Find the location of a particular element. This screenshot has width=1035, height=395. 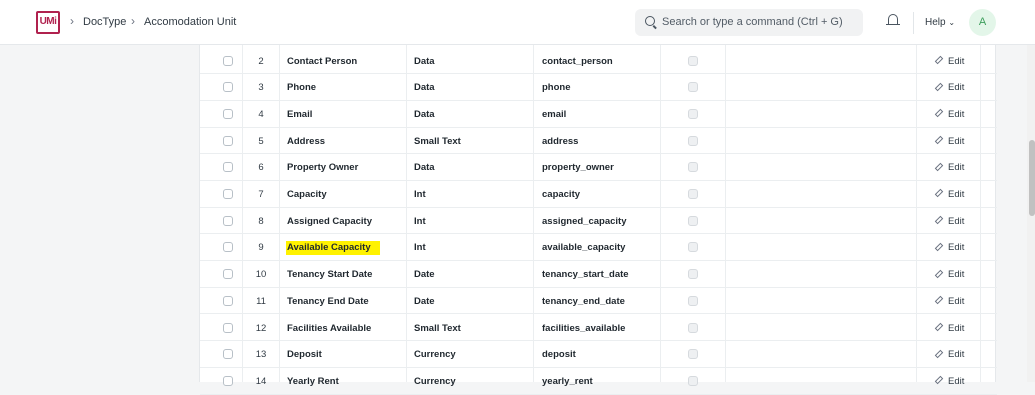

field-label: Assigned Capacity is located at coordinates (329, 221).